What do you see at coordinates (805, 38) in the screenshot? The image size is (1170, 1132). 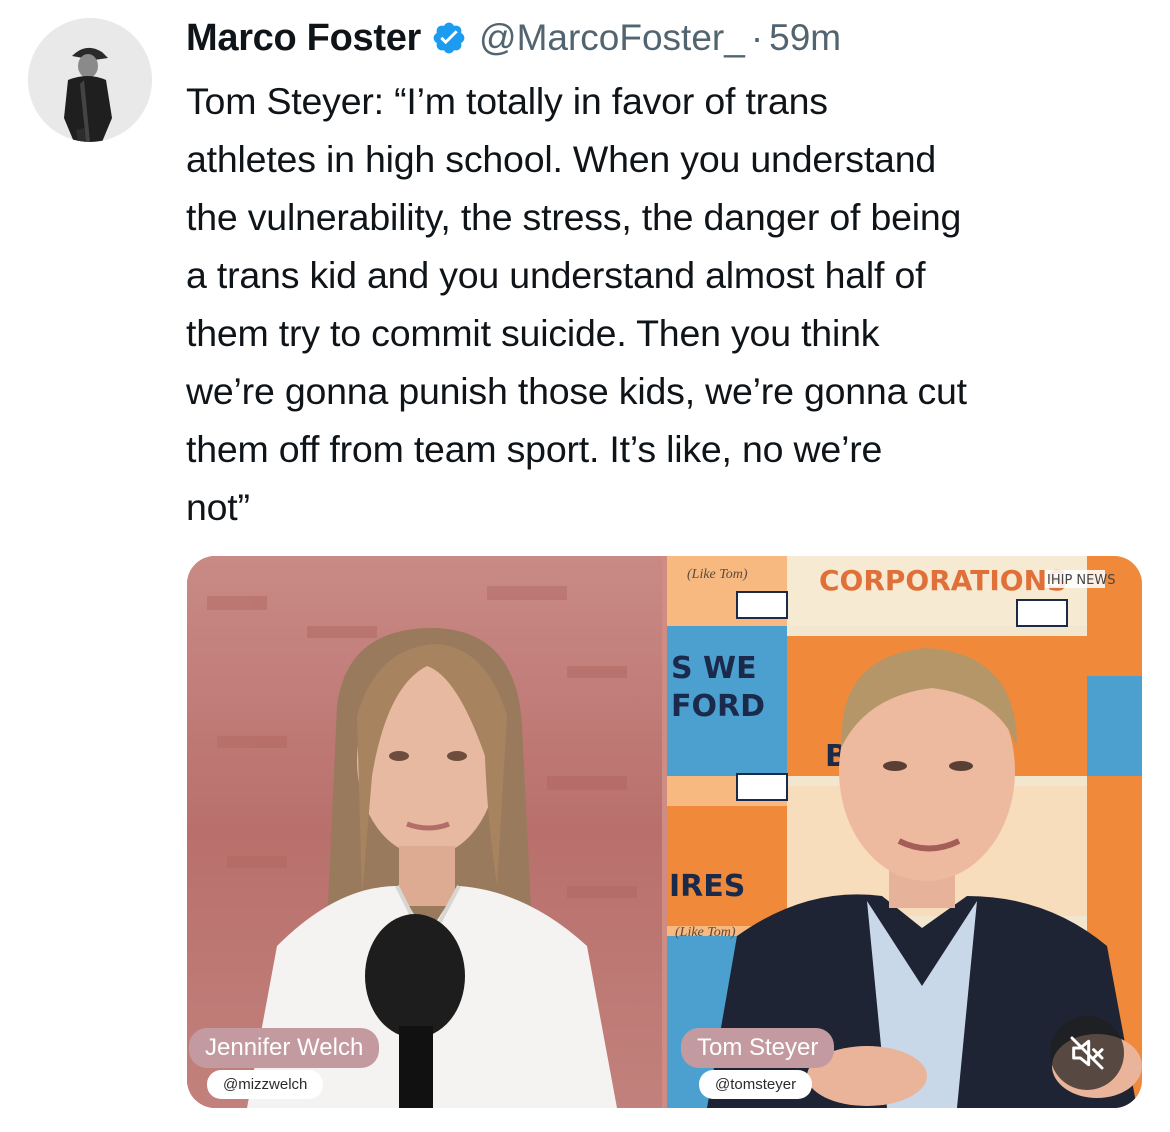 I see `tweet-timestamp: 59m` at bounding box center [805, 38].